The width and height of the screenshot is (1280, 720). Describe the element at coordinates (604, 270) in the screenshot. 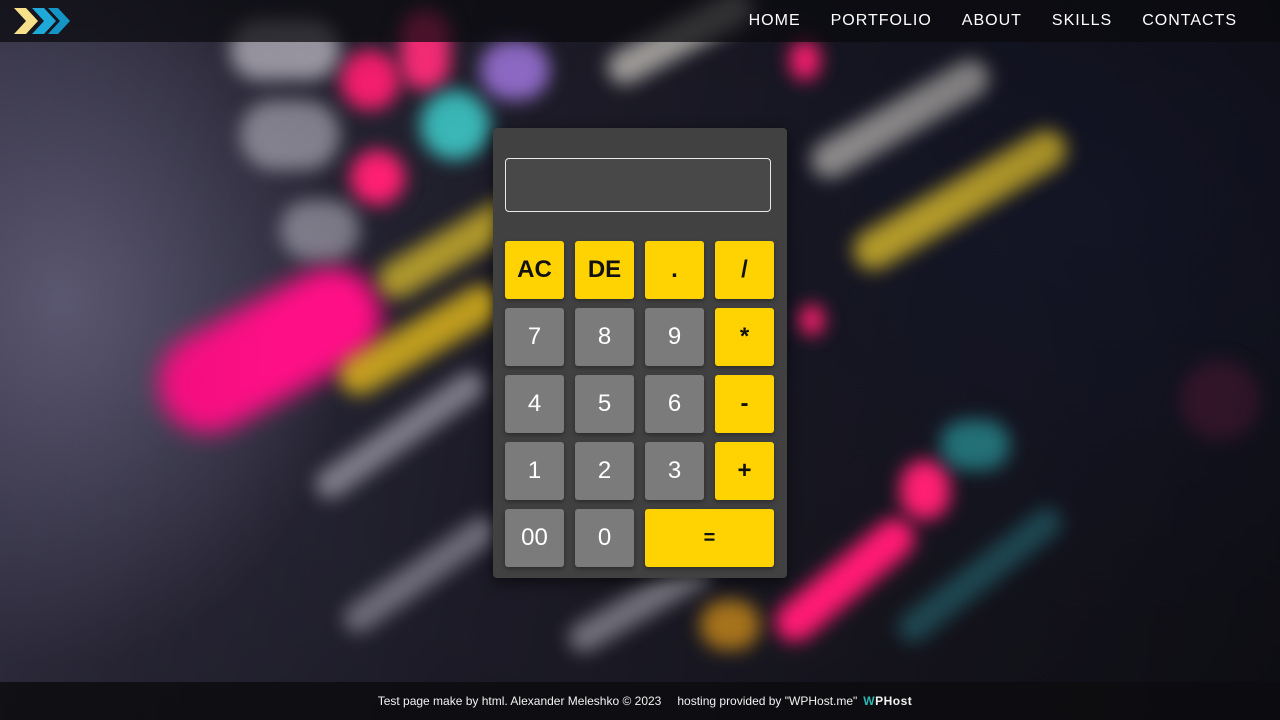

I see `delete-button: DE` at that location.